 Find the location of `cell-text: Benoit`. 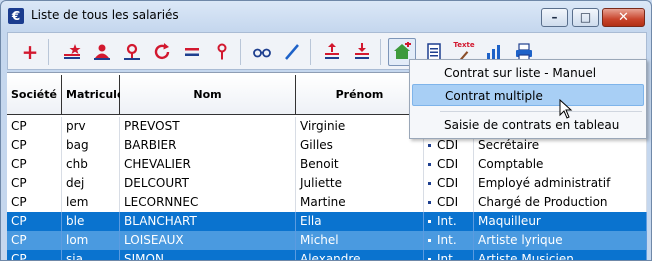

cell-text: Benoit is located at coordinates (319, 164).